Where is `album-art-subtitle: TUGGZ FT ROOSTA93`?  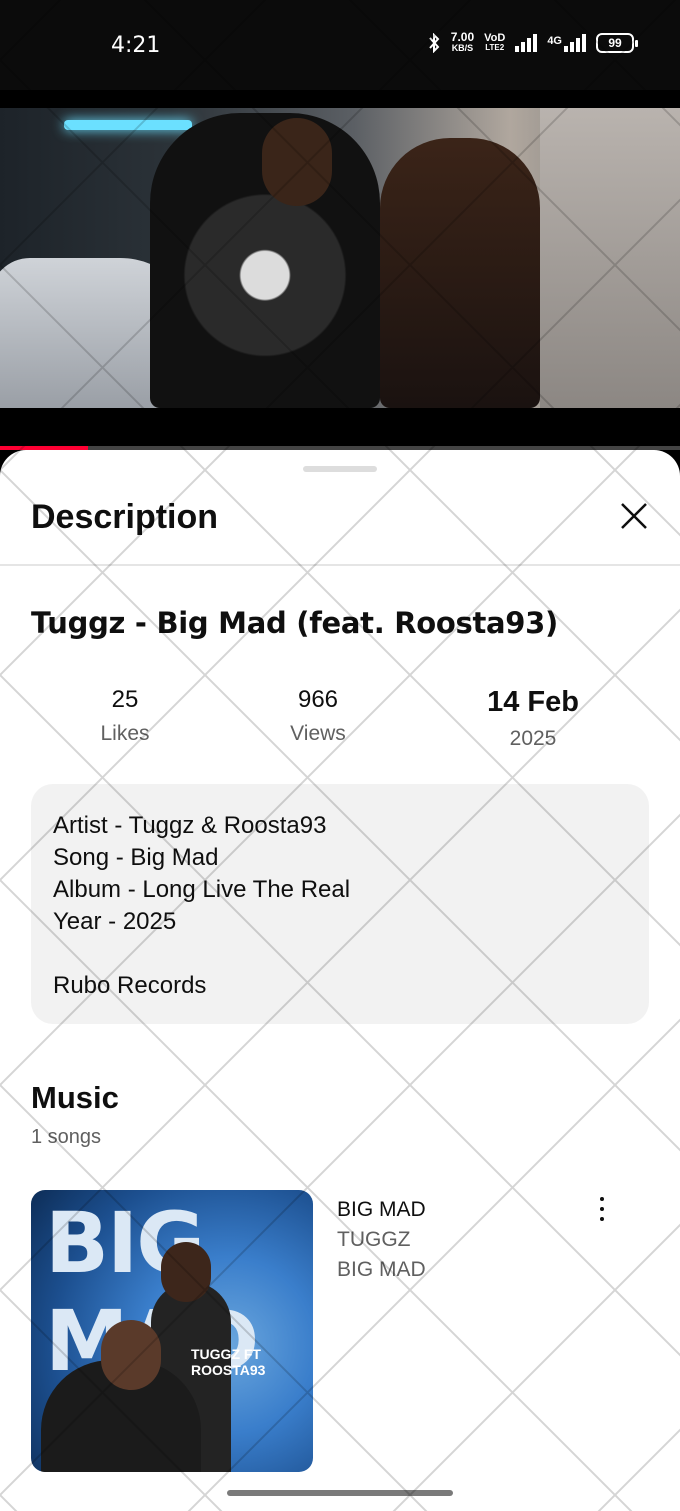 album-art-subtitle: TUGGZ FT ROOSTA93 is located at coordinates (228, 1362).